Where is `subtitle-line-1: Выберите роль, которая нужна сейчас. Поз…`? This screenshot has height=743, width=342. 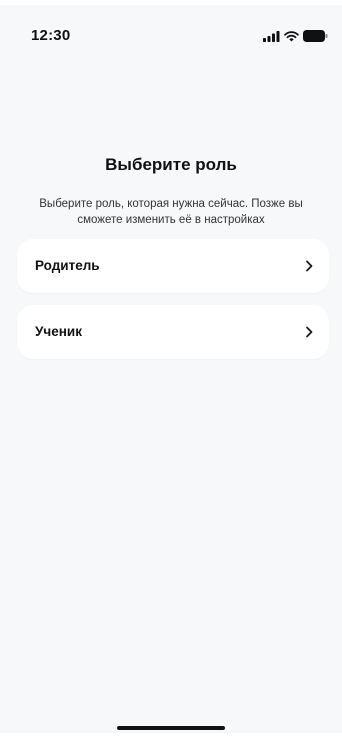 subtitle-line-1: Выберите роль, которая нужна сейчас. Поз… is located at coordinates (171, 204).